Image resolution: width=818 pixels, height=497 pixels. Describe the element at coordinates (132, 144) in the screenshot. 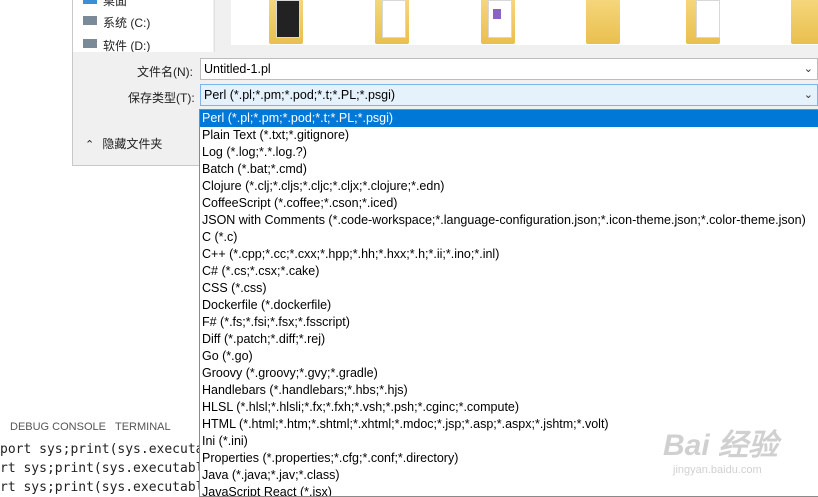

I see `hide-folders-label: 隐藏文件夹` at that location.